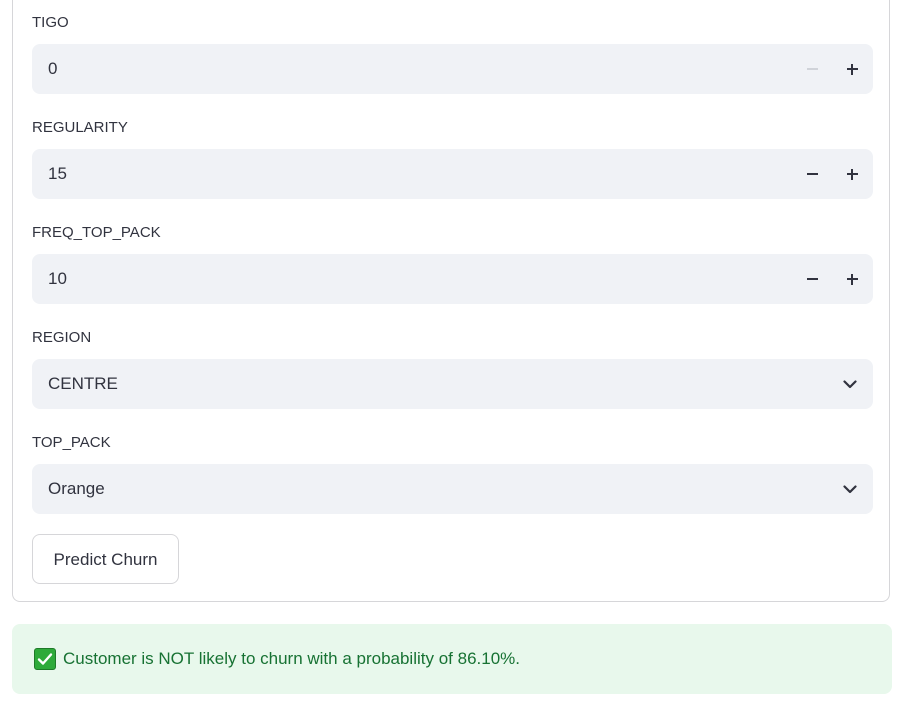 This screenshot has height=727, width=906. What do you see at coordinates (452, 279) in the screenshot?
I see `freq-top-pack-number-input: 10` at bounding box center [452, 279].